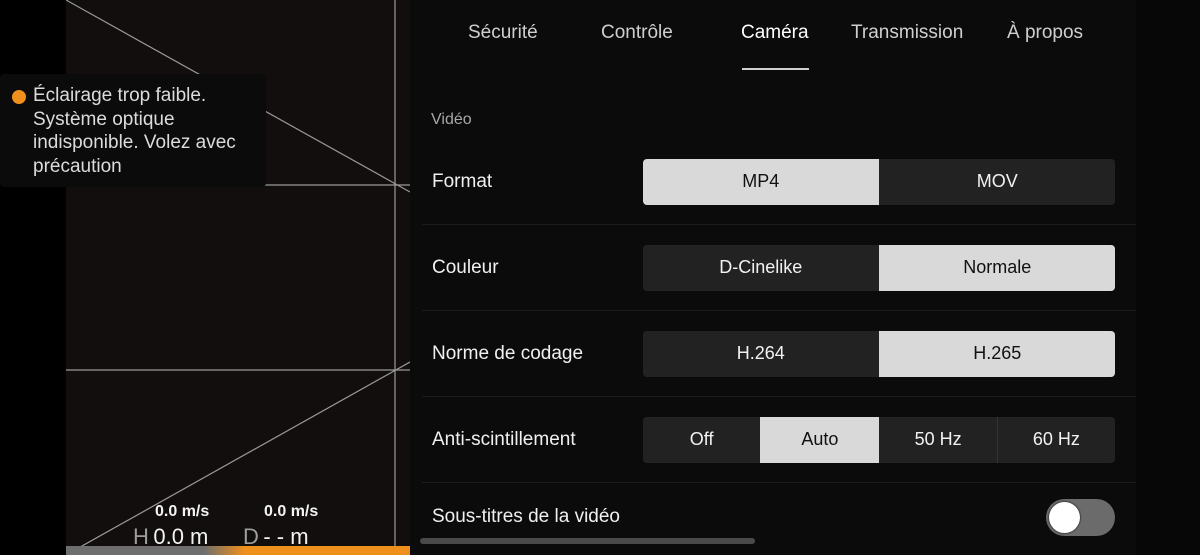 This screenshot has width=1200, height=555. I want to click on codec-label: Norme de codage, so click(508, 353).